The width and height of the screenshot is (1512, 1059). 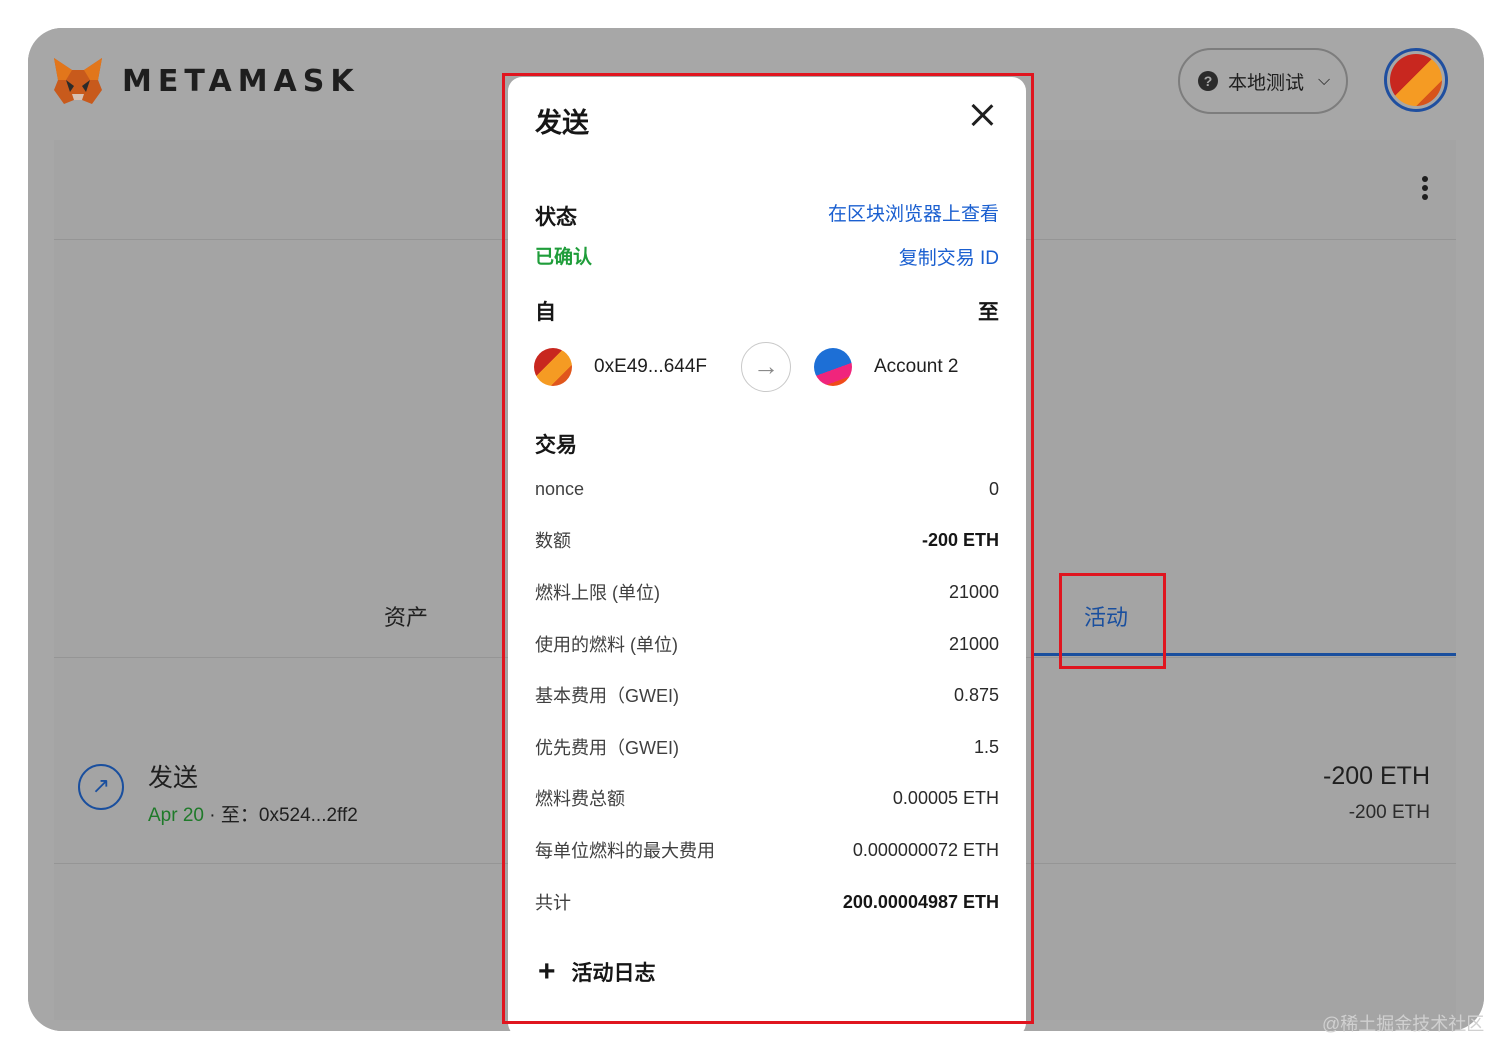 I want to click on metamask-fox-icon, so click(x=78, y=81).